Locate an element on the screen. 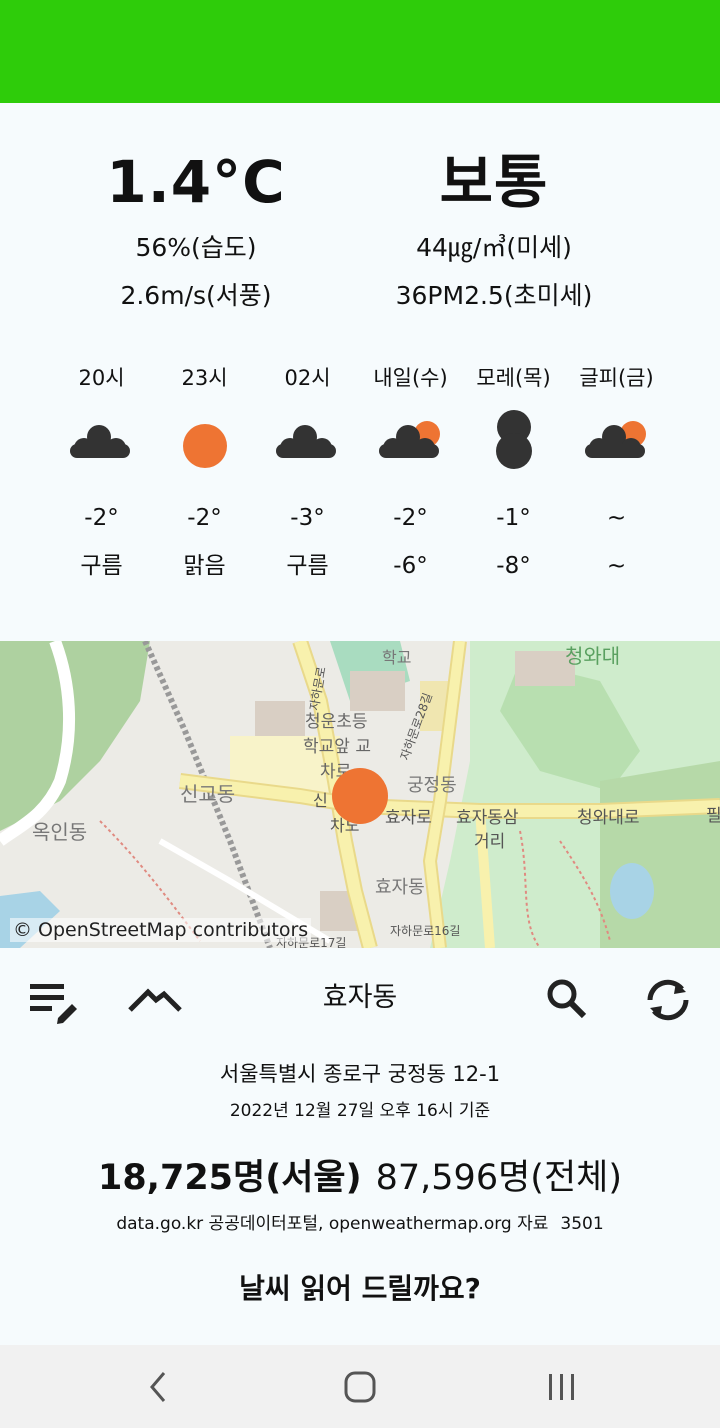 Image resolution: width=720 pixels, height=1428 pixels. refresh-icon is located at coordinates (668, 1000).